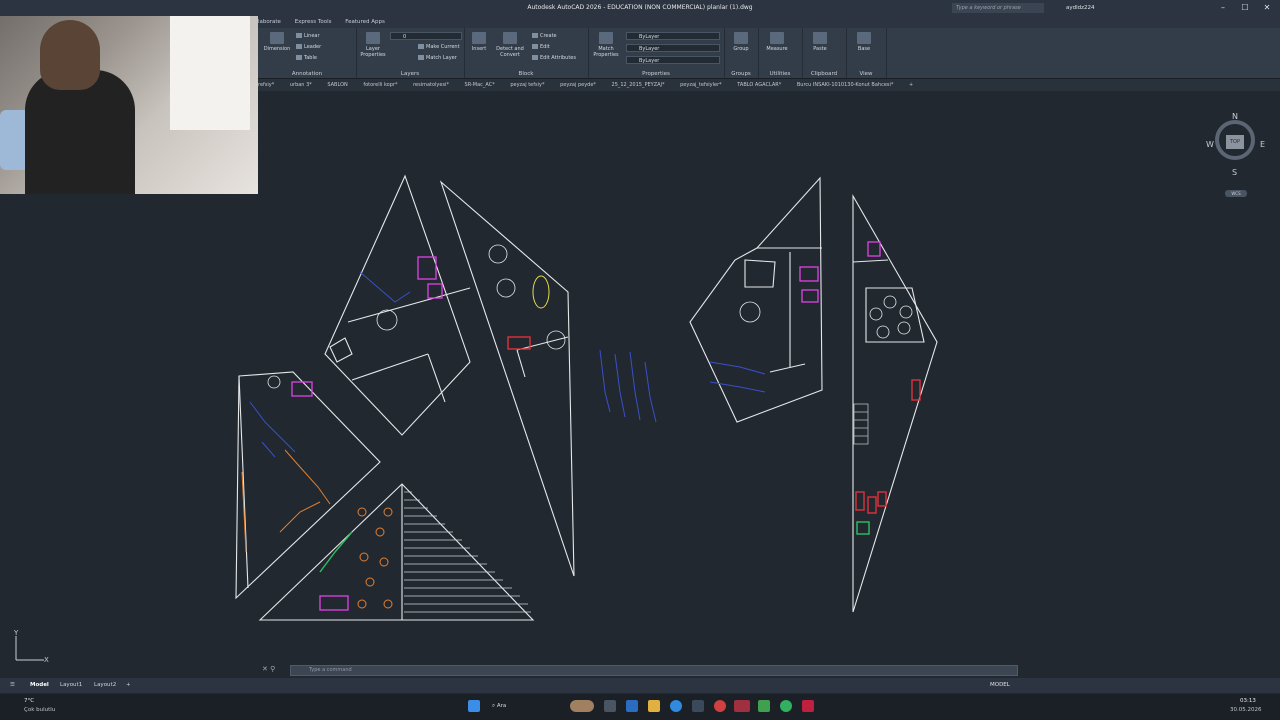 This screenshot has height=720, width=1280. I want to click on weather-temp: 7°C, so click(29, 701).